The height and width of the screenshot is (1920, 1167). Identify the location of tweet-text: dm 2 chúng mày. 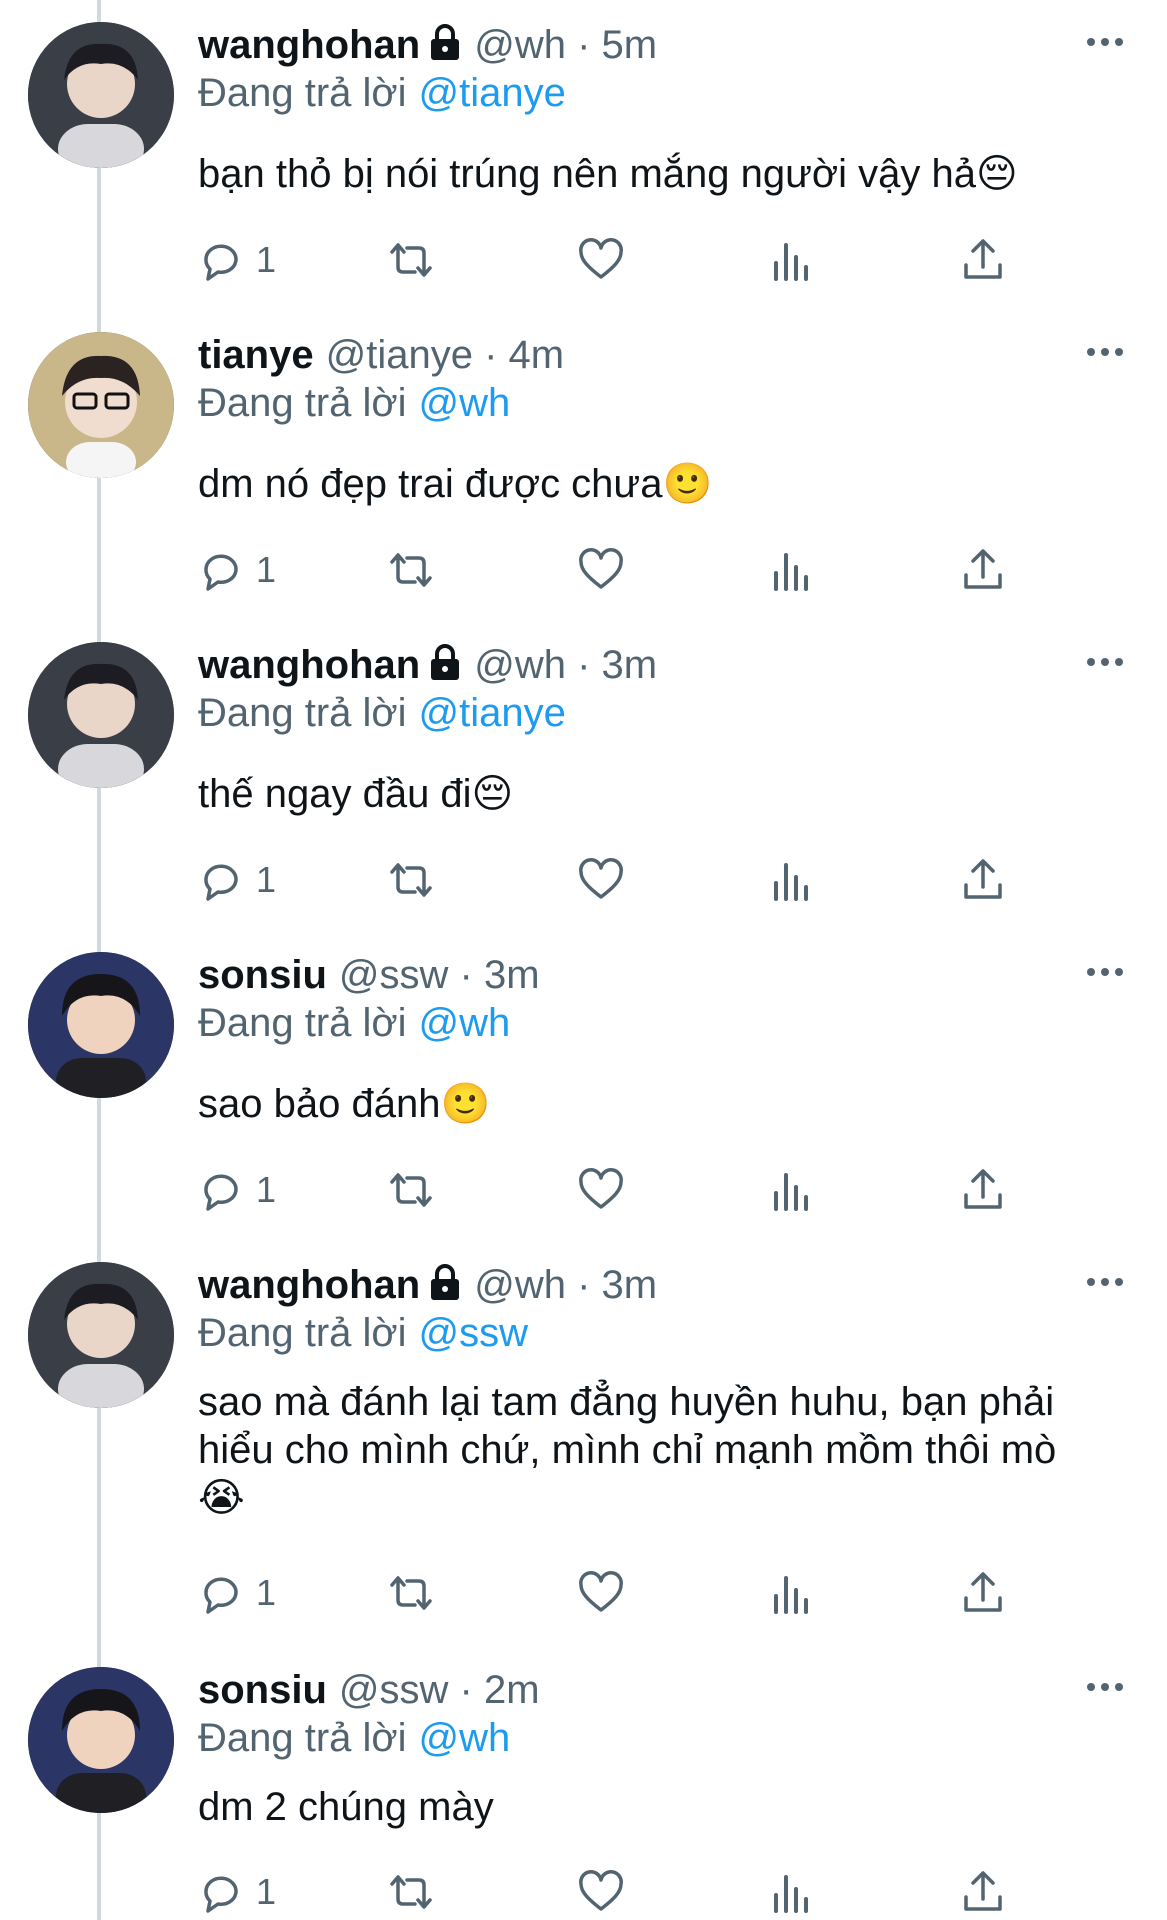
(346, 1807).